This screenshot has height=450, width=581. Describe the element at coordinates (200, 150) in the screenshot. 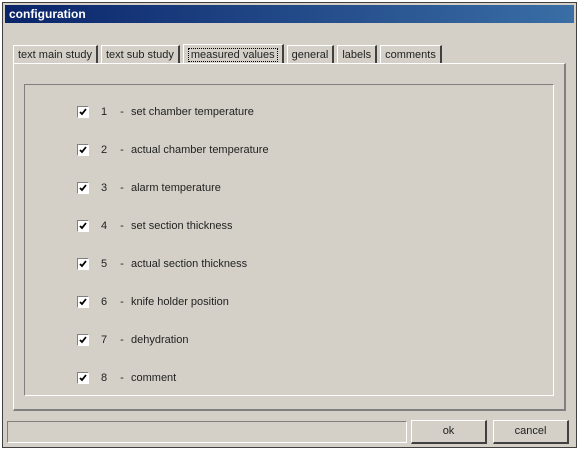

I see `item-label: actual chamber temperature` at that location.